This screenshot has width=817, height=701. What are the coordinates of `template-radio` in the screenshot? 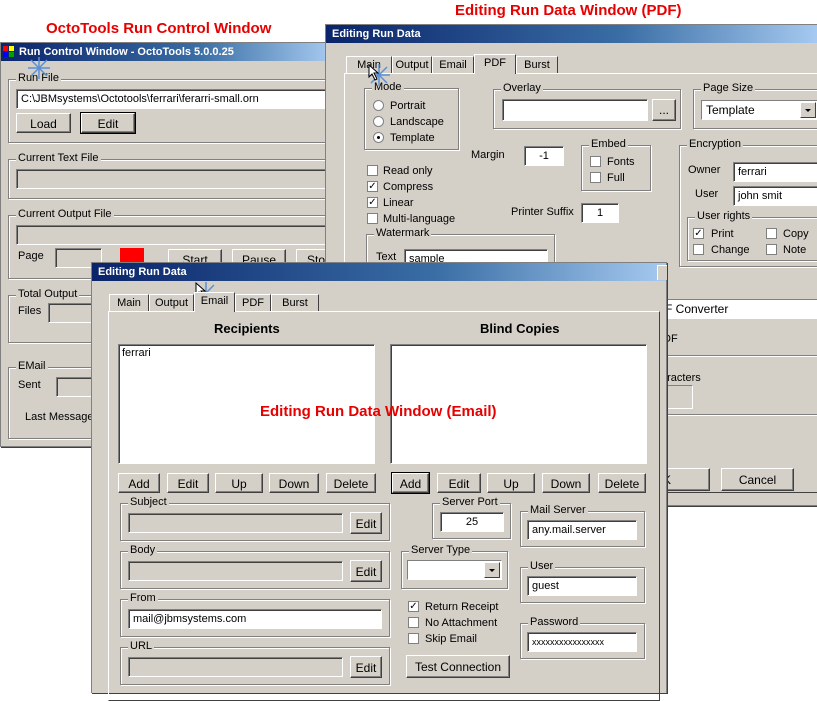 It's located at (378, 137).